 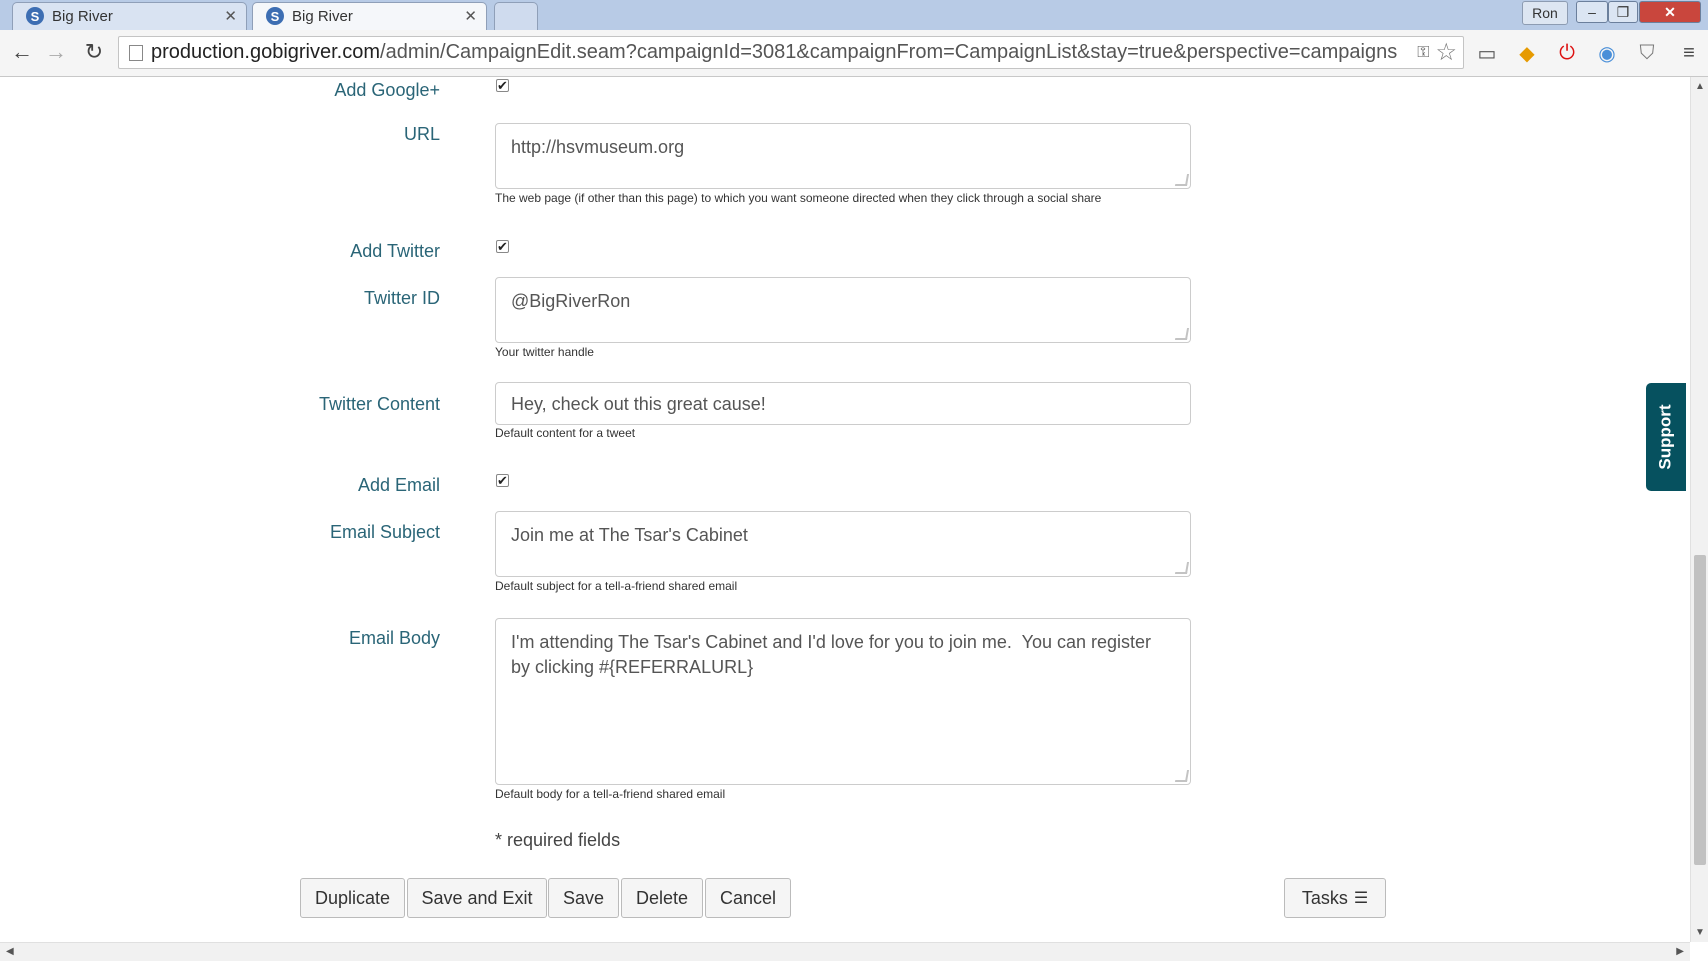 I want to click on tasks-menu-icon: ☰, so click(x=1361, y=898).